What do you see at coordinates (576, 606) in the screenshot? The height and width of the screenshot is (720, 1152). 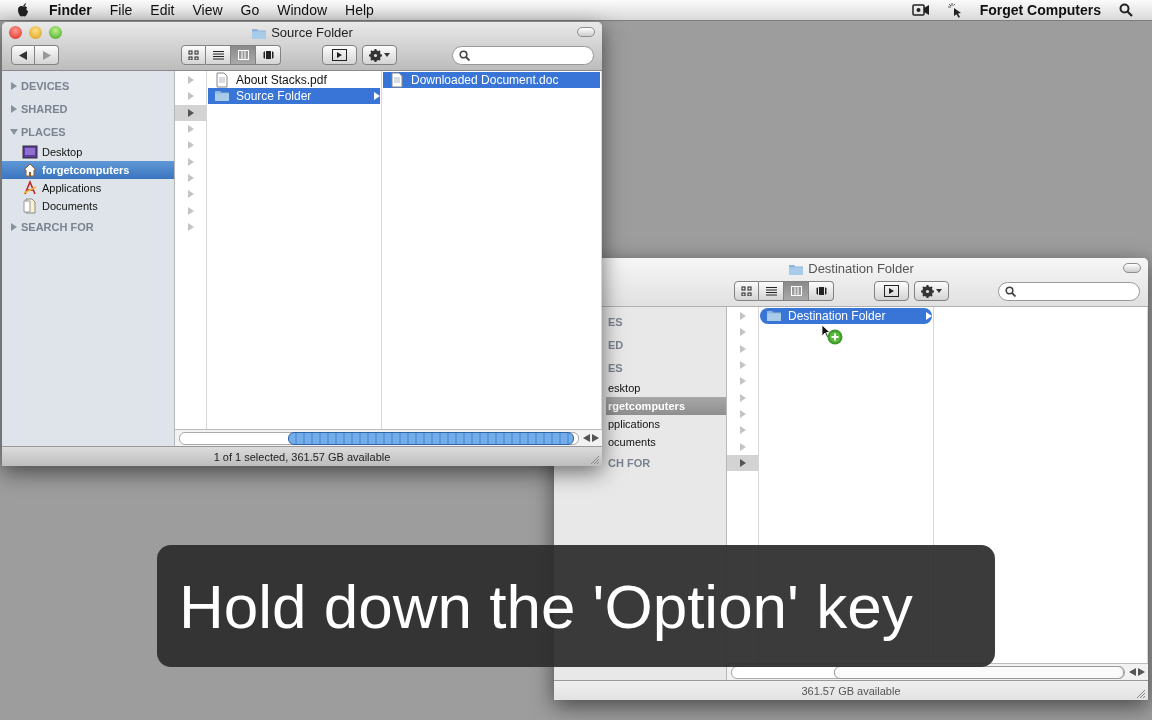 I see `caption-text: Hold down the 'Option' key` at bounding box center [576, 606].